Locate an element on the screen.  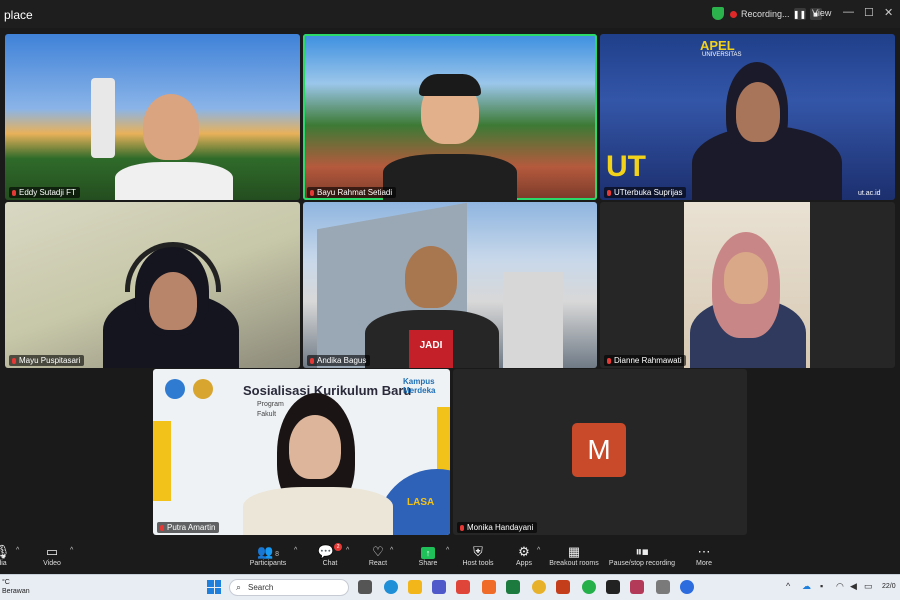
video-tile: Mayu Puspitasari is located at coordinates (152, 285).